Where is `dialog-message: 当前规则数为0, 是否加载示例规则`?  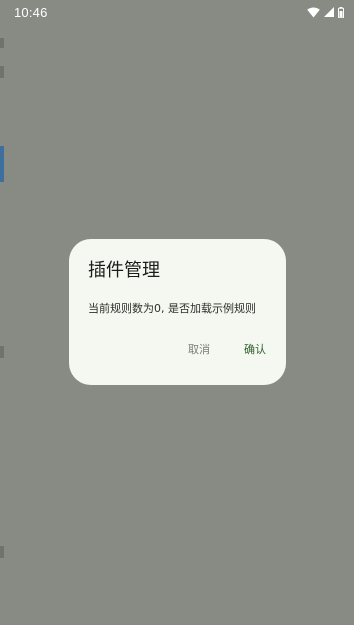
dialog-message: 当前规则数为0, 是否加载示例规则 is located at coordinates (172, 308).